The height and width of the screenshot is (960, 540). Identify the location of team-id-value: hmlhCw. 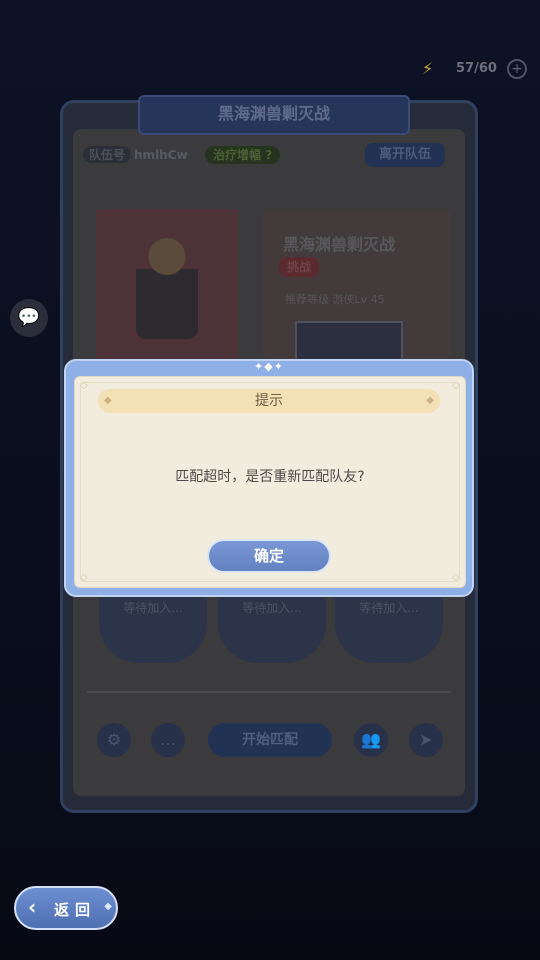
(161, 155).